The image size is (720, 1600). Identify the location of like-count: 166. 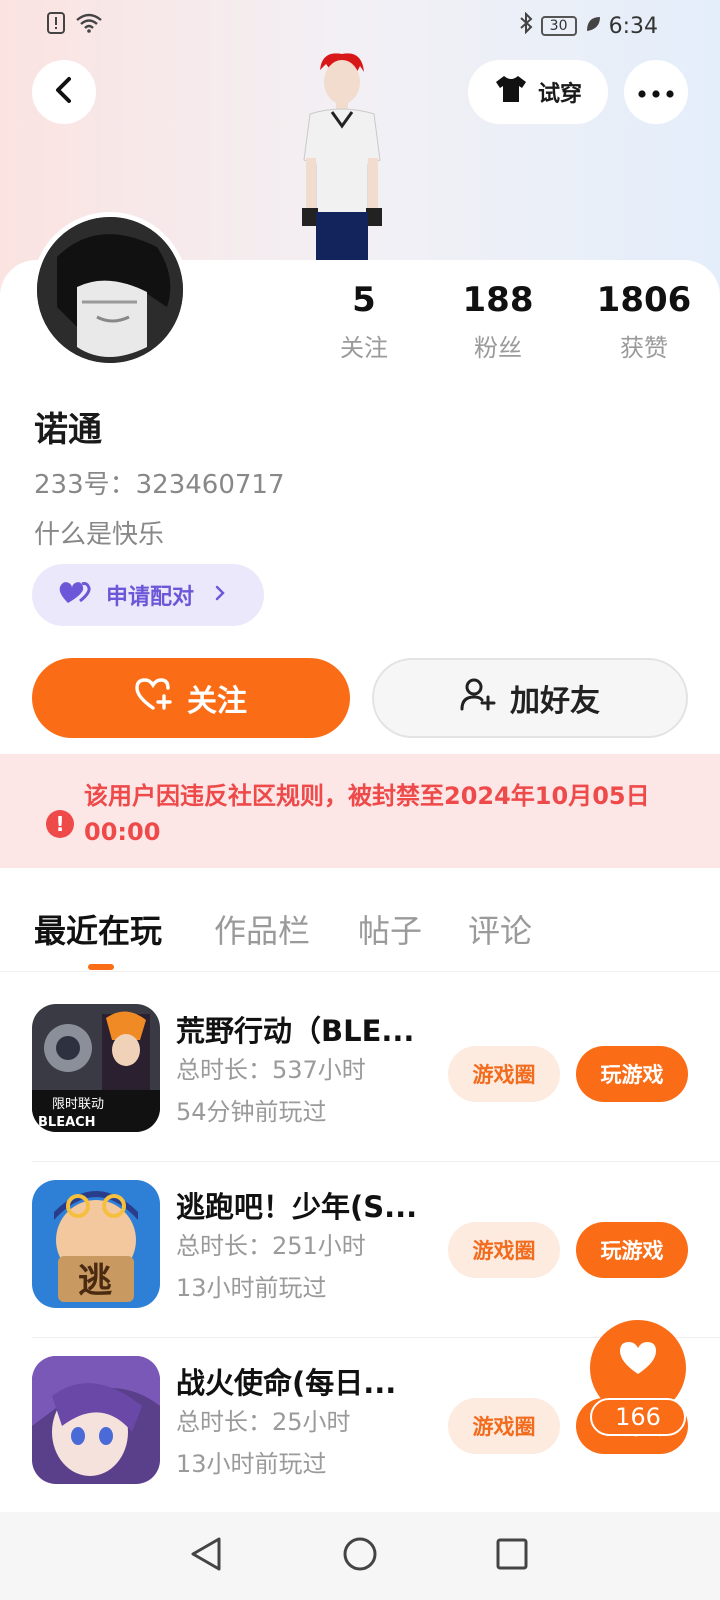
(638, 1417).